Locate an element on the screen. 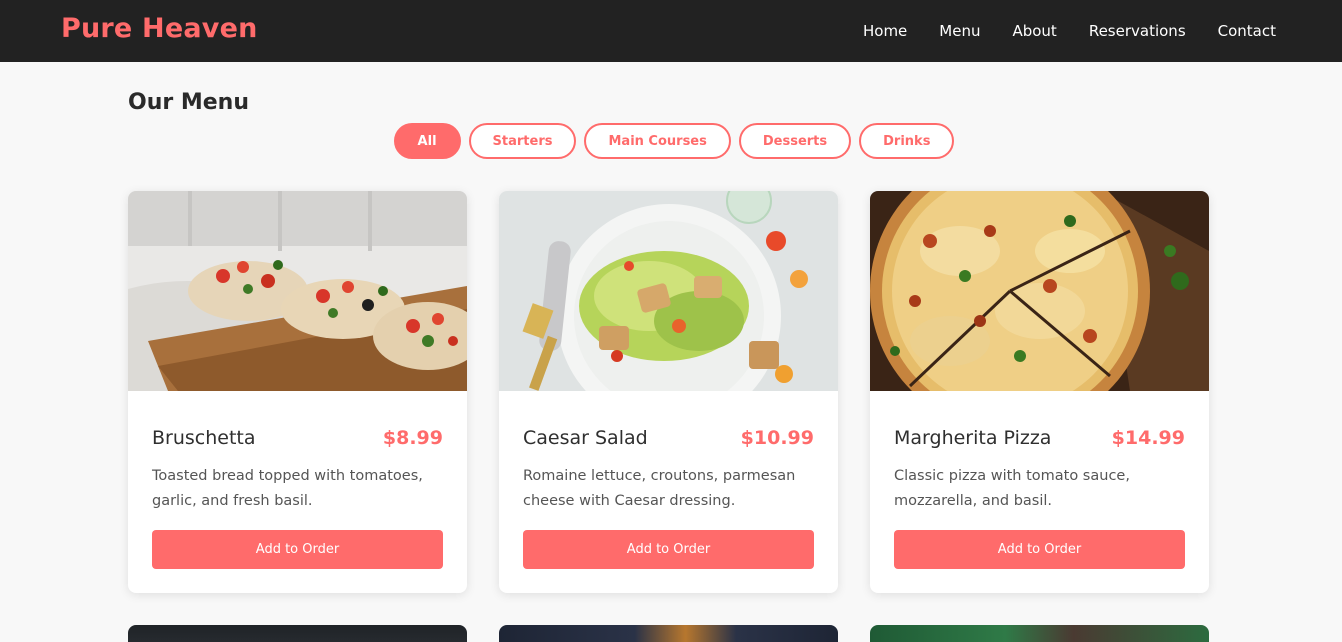  nav-links: Home Menu About Reservations Contact is located at coordinates (1069, 31).